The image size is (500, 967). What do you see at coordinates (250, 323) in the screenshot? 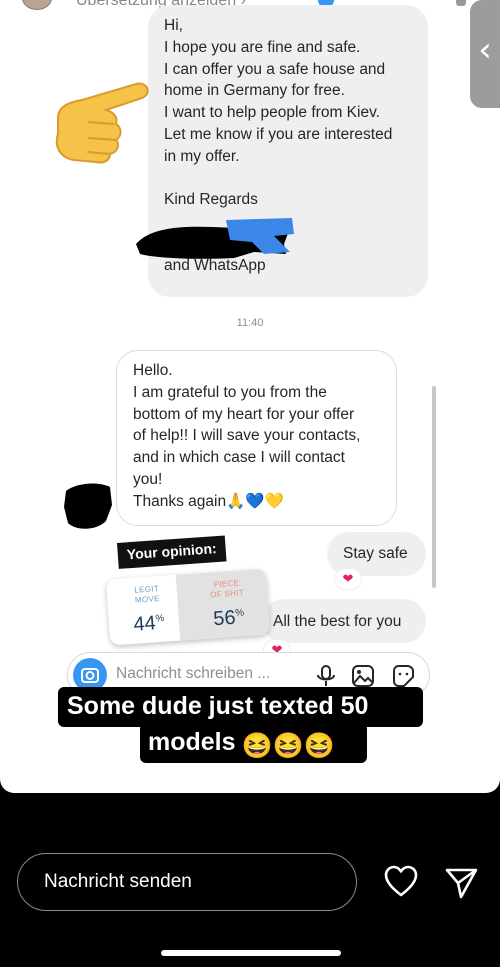
I see `message-timestamp: 11:40` at bounding box center [250, 323].